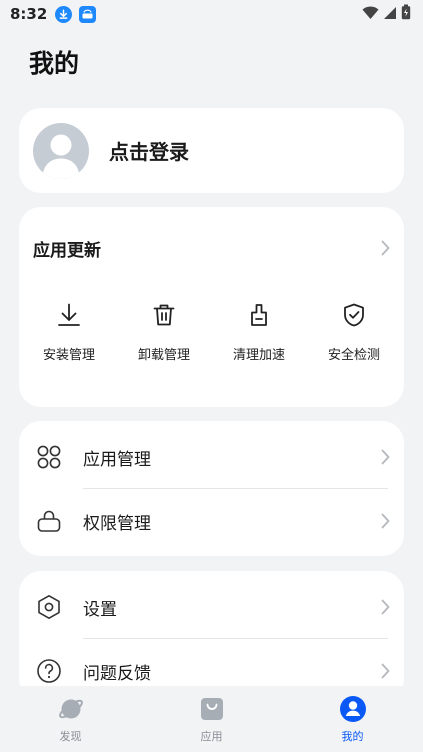 This screenshot has width=423, height=752. What do you see at coordinates (211, 607) in the screenshot?
I see `settings-row: 设置` at bounding box center [211, 607].